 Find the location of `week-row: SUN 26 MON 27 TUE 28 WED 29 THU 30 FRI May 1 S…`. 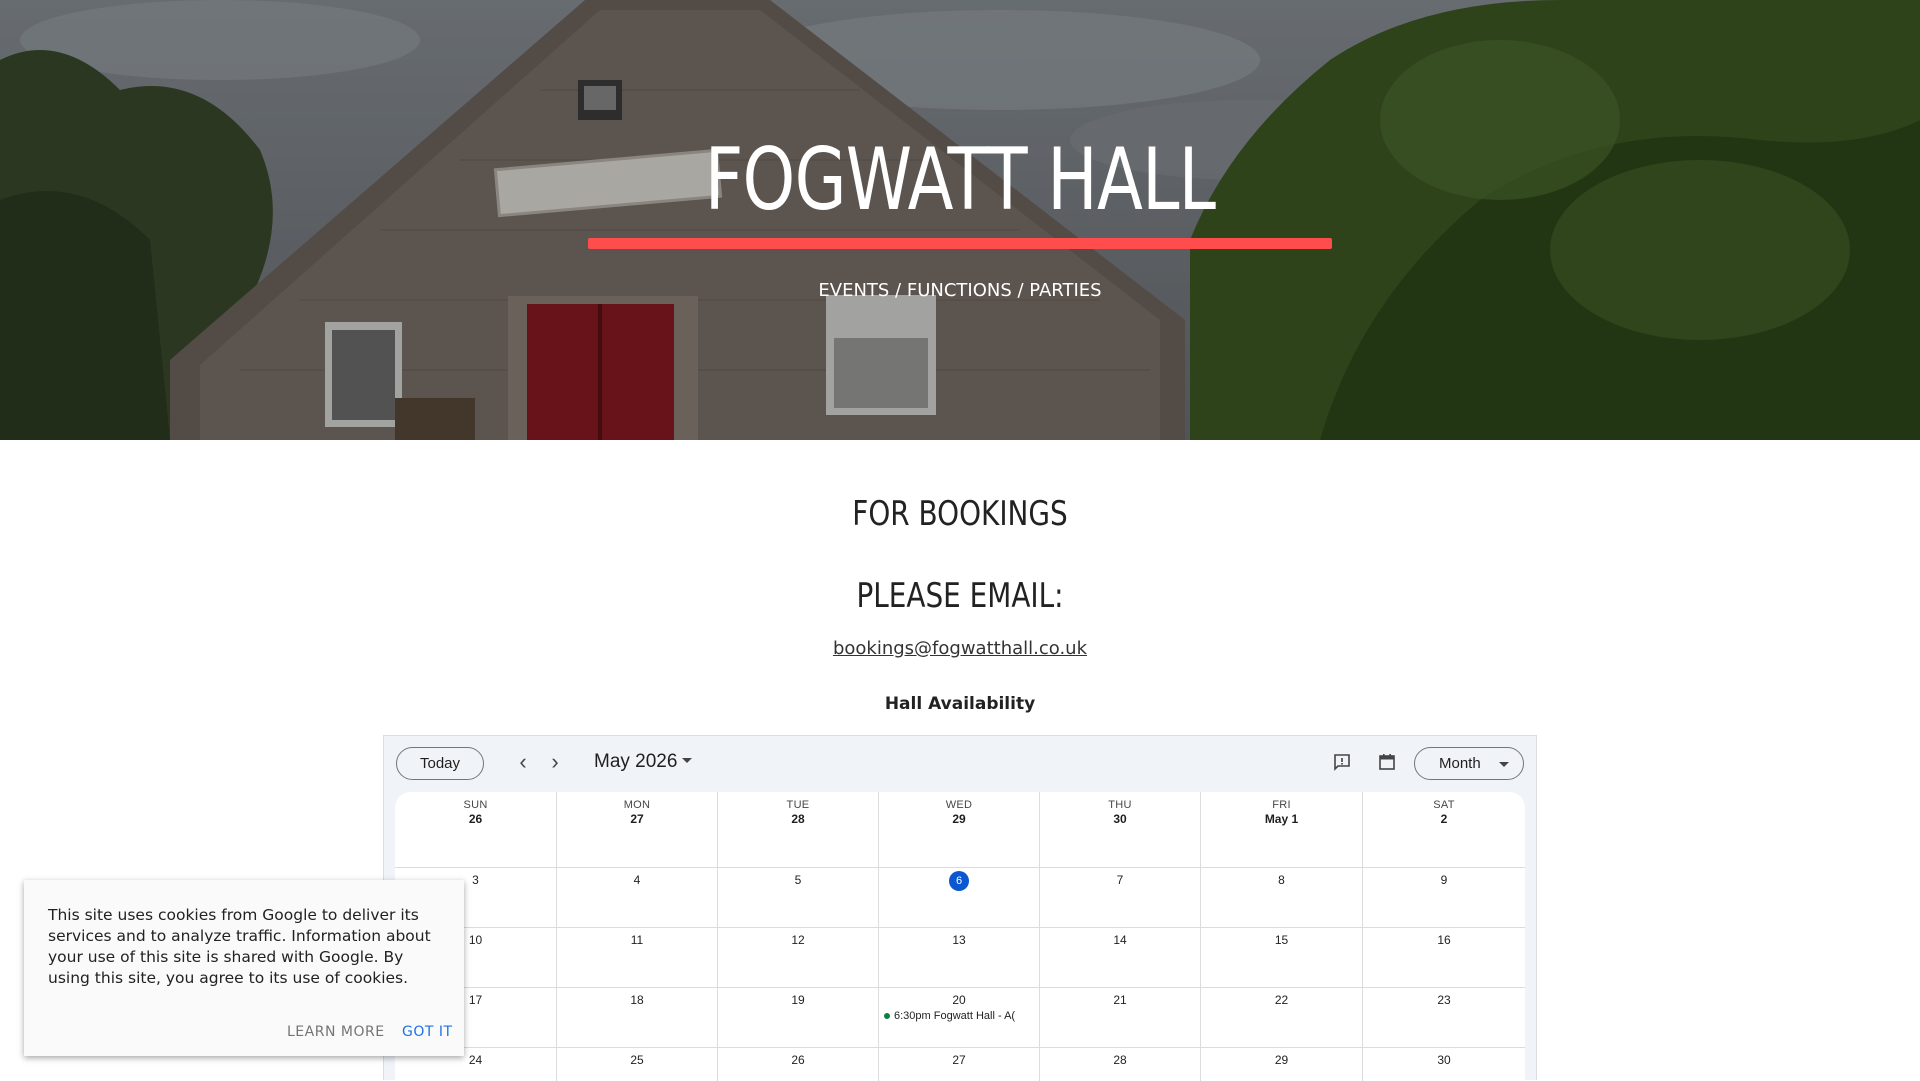

week-row: SUN 26 MON 27 TUE 28 WED 29 THU 30 FRI May 1 S… is located at coordinates (960, 830).